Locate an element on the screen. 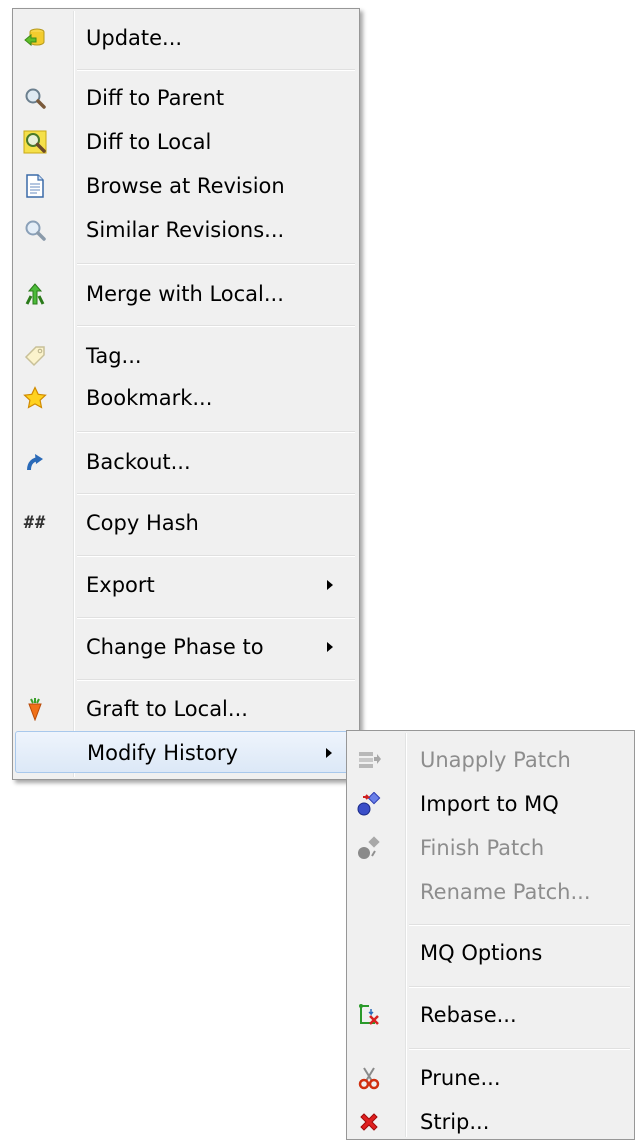  hash-icon: ## is located at coordinates (35, 523).